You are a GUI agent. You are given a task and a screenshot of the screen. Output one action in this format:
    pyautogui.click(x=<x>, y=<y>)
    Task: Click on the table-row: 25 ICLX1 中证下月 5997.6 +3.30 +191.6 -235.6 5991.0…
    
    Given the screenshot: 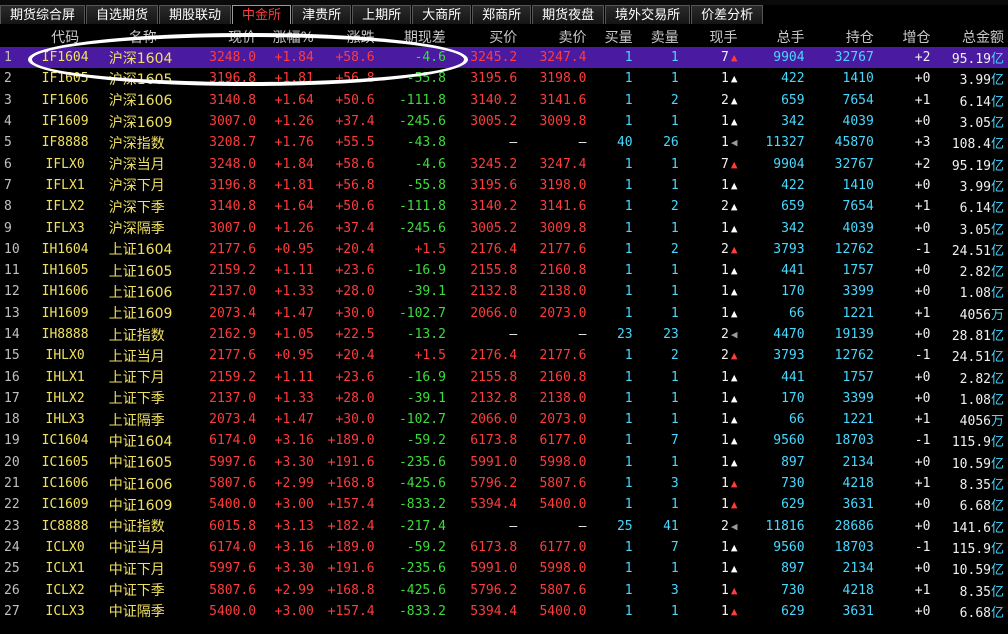 What is the action you would take?
    pyautogui.click(x=504, y=568)
    